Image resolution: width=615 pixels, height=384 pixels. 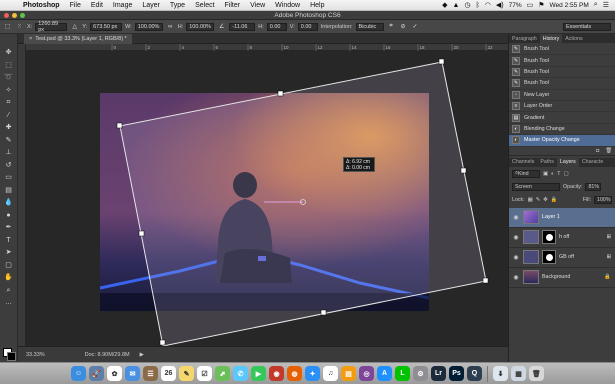 What do you see at coordinates (456, 373) in the screenshot?
I see `photoshop-icon: Ps` at bounding box center [456, 373].